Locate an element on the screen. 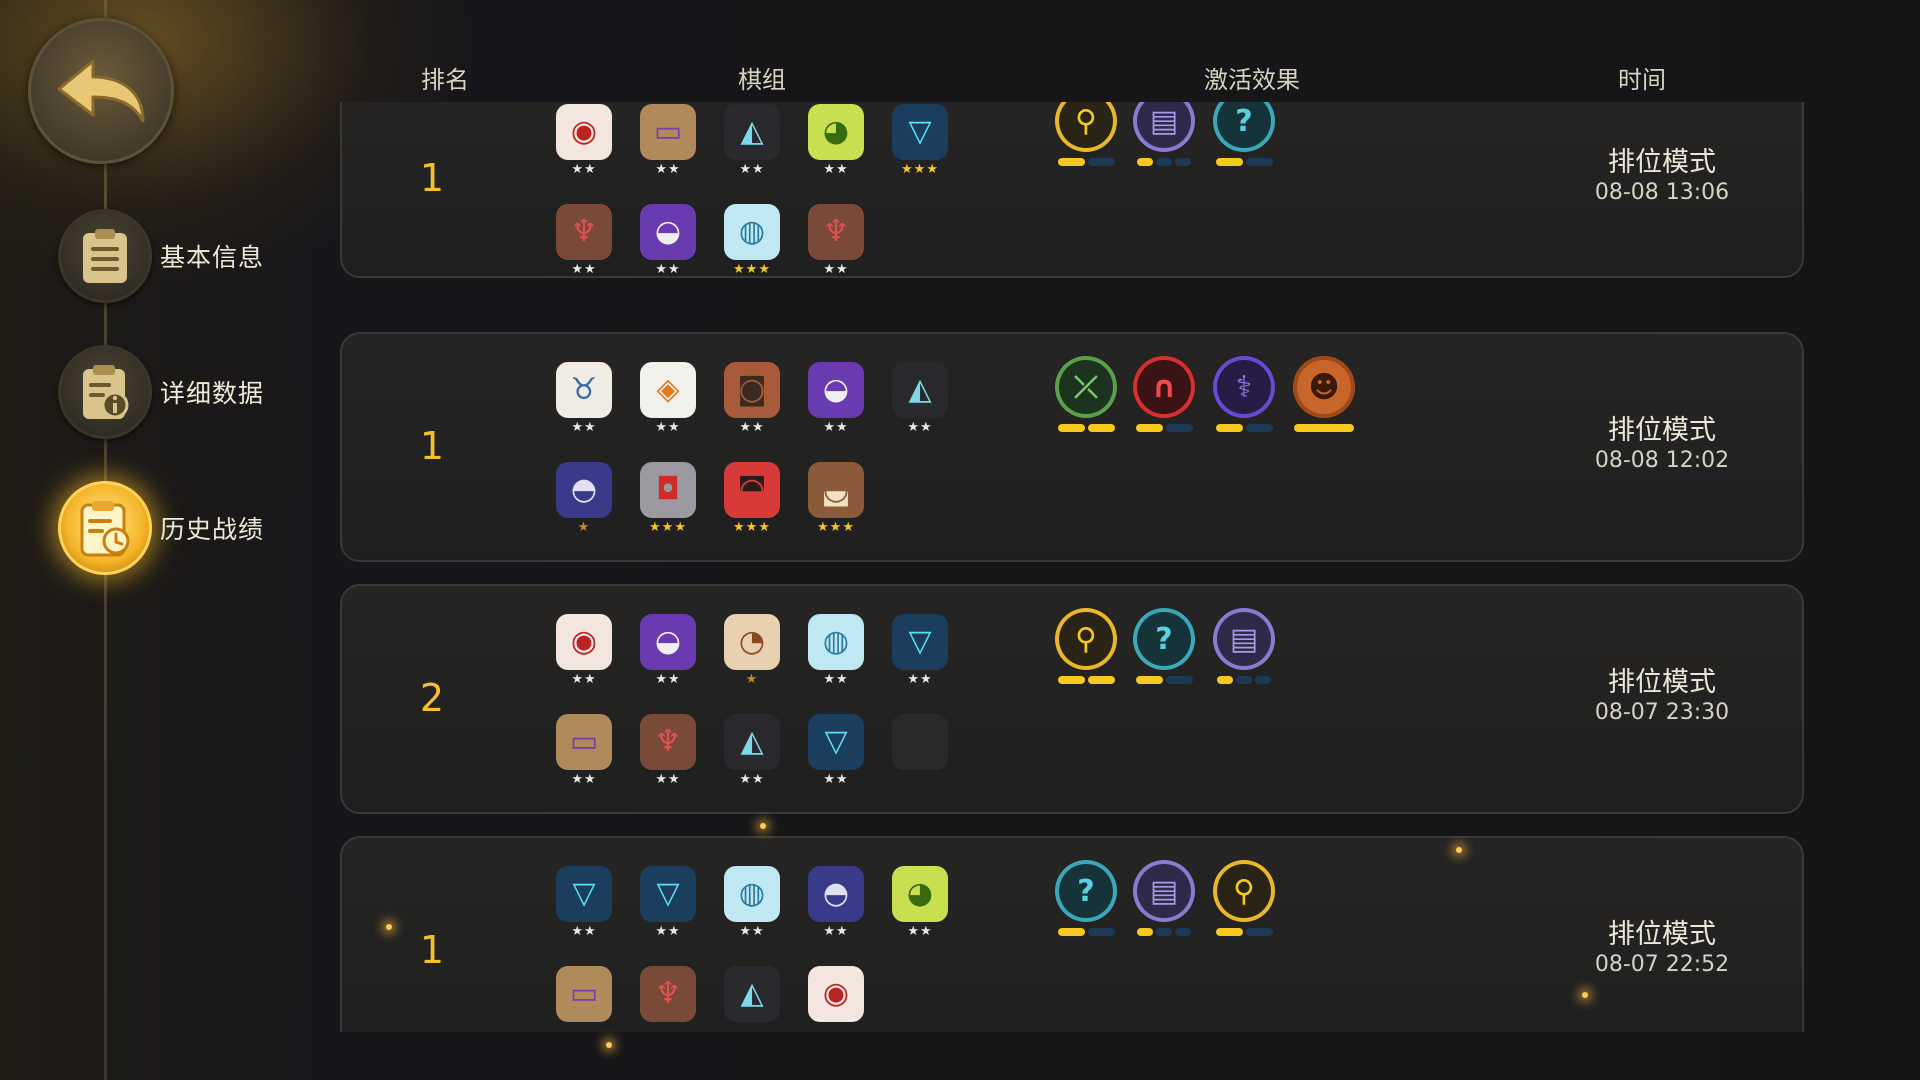  sidebar-item-basic-info: 基本信息 is located at coordinates (188, 256).